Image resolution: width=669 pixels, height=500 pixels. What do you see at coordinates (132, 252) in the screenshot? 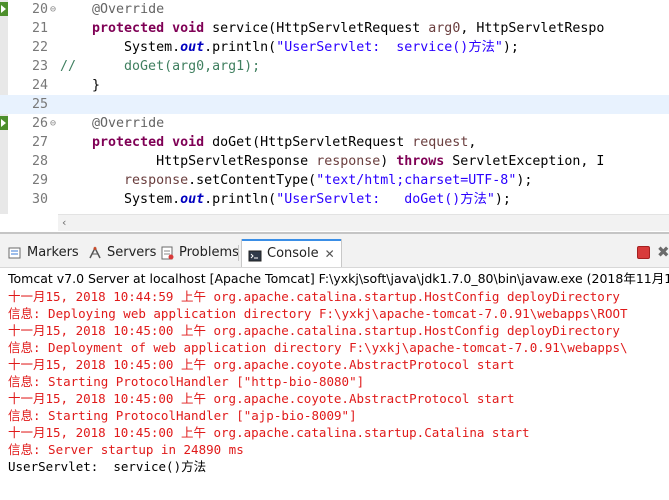
I see `tab-servers-label: Servers` at bounding box center [132, 252].